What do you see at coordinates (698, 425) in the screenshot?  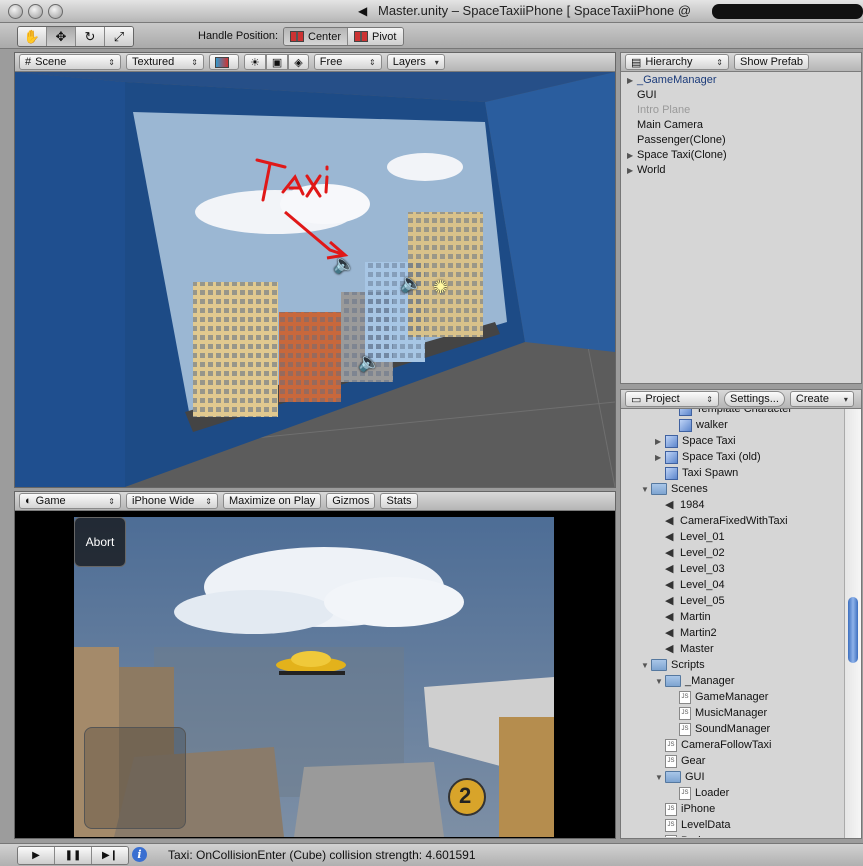 I see `project-item: walker` at bounding box center [698, 425].